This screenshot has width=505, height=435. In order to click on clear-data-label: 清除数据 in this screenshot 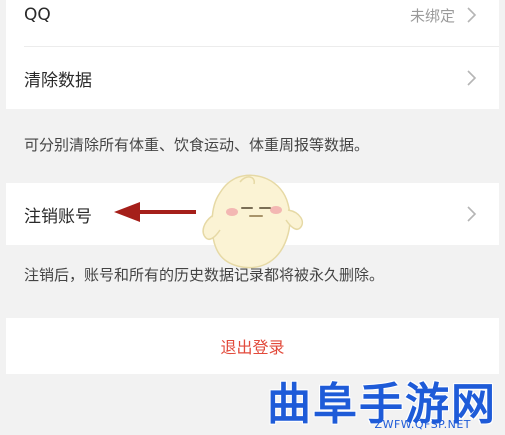, I will do `click(58, 80)`.